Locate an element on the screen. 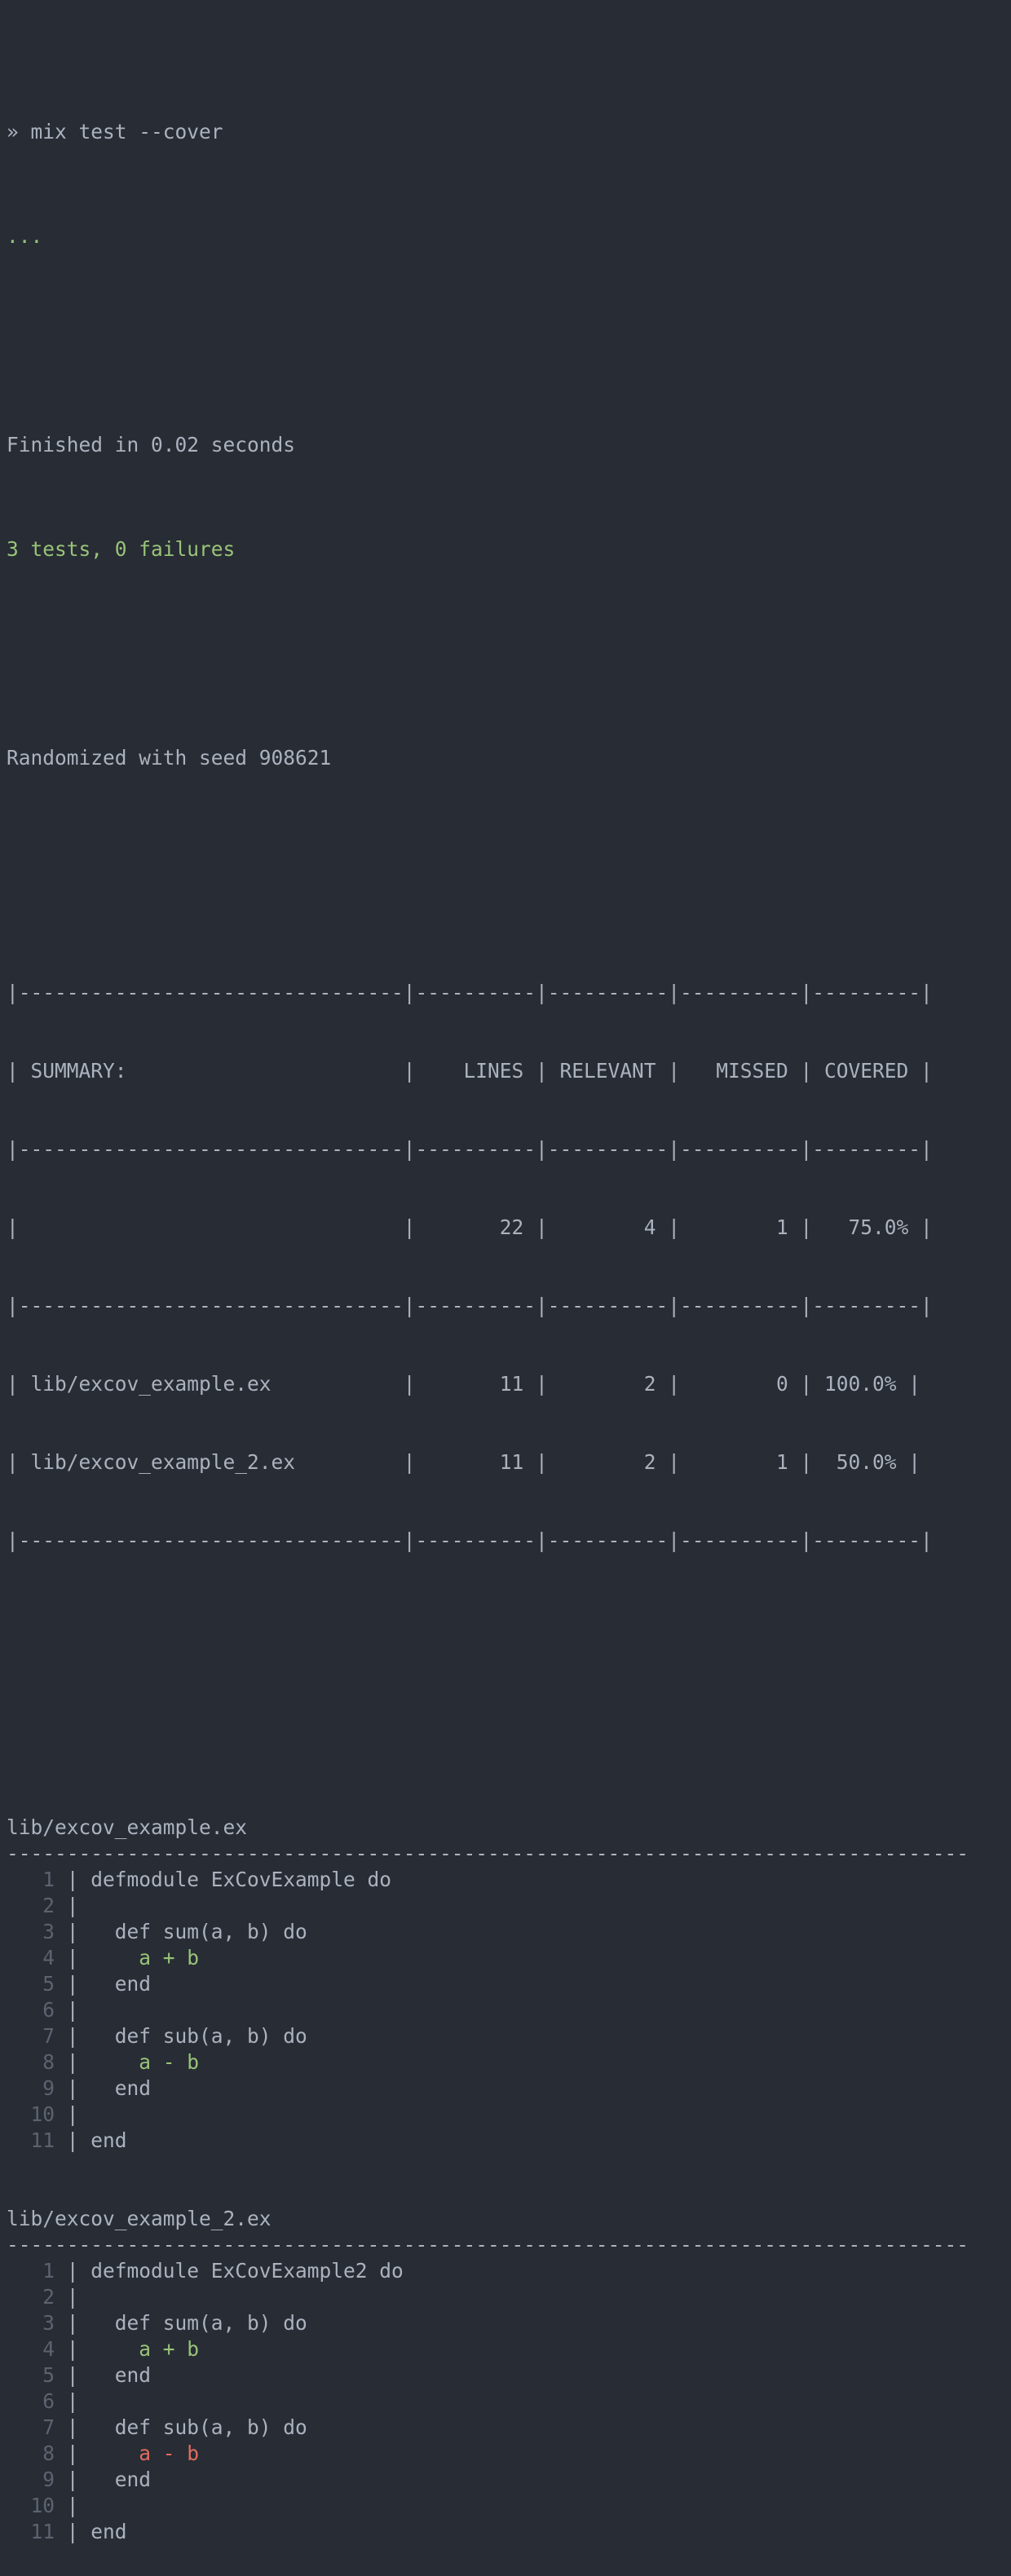 The width and height of the screenshot is (1011, 2576). seed-line: Randomized with seed 908621 is located at coordinates (509, 758).